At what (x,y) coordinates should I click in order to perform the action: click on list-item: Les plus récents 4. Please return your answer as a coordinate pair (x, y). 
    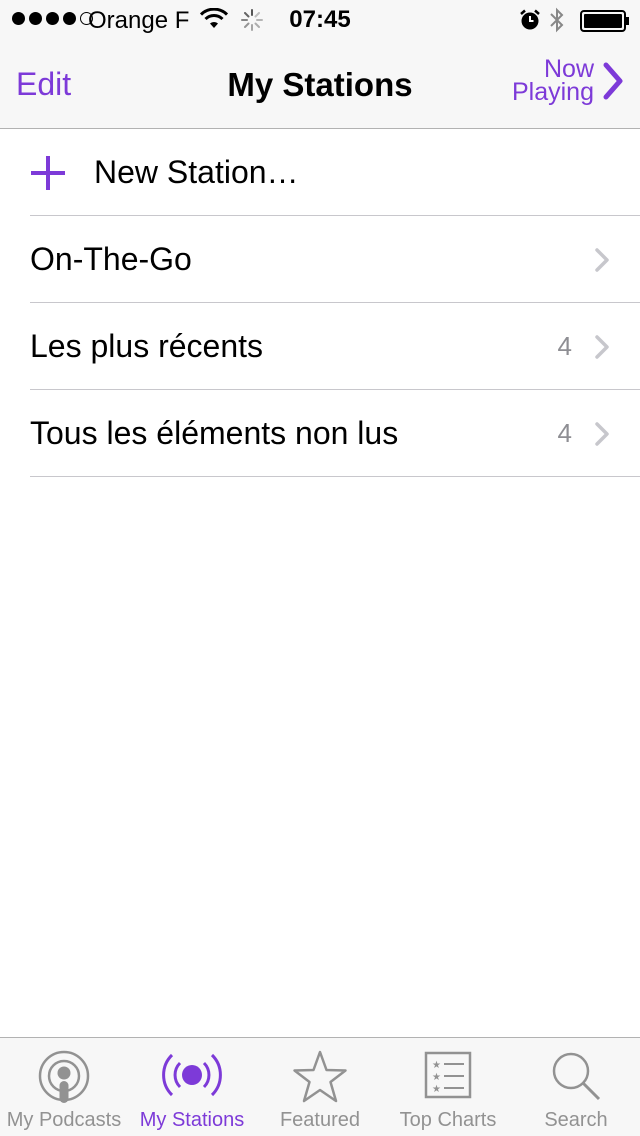
    Looking at the image, I should click on (320, 346).